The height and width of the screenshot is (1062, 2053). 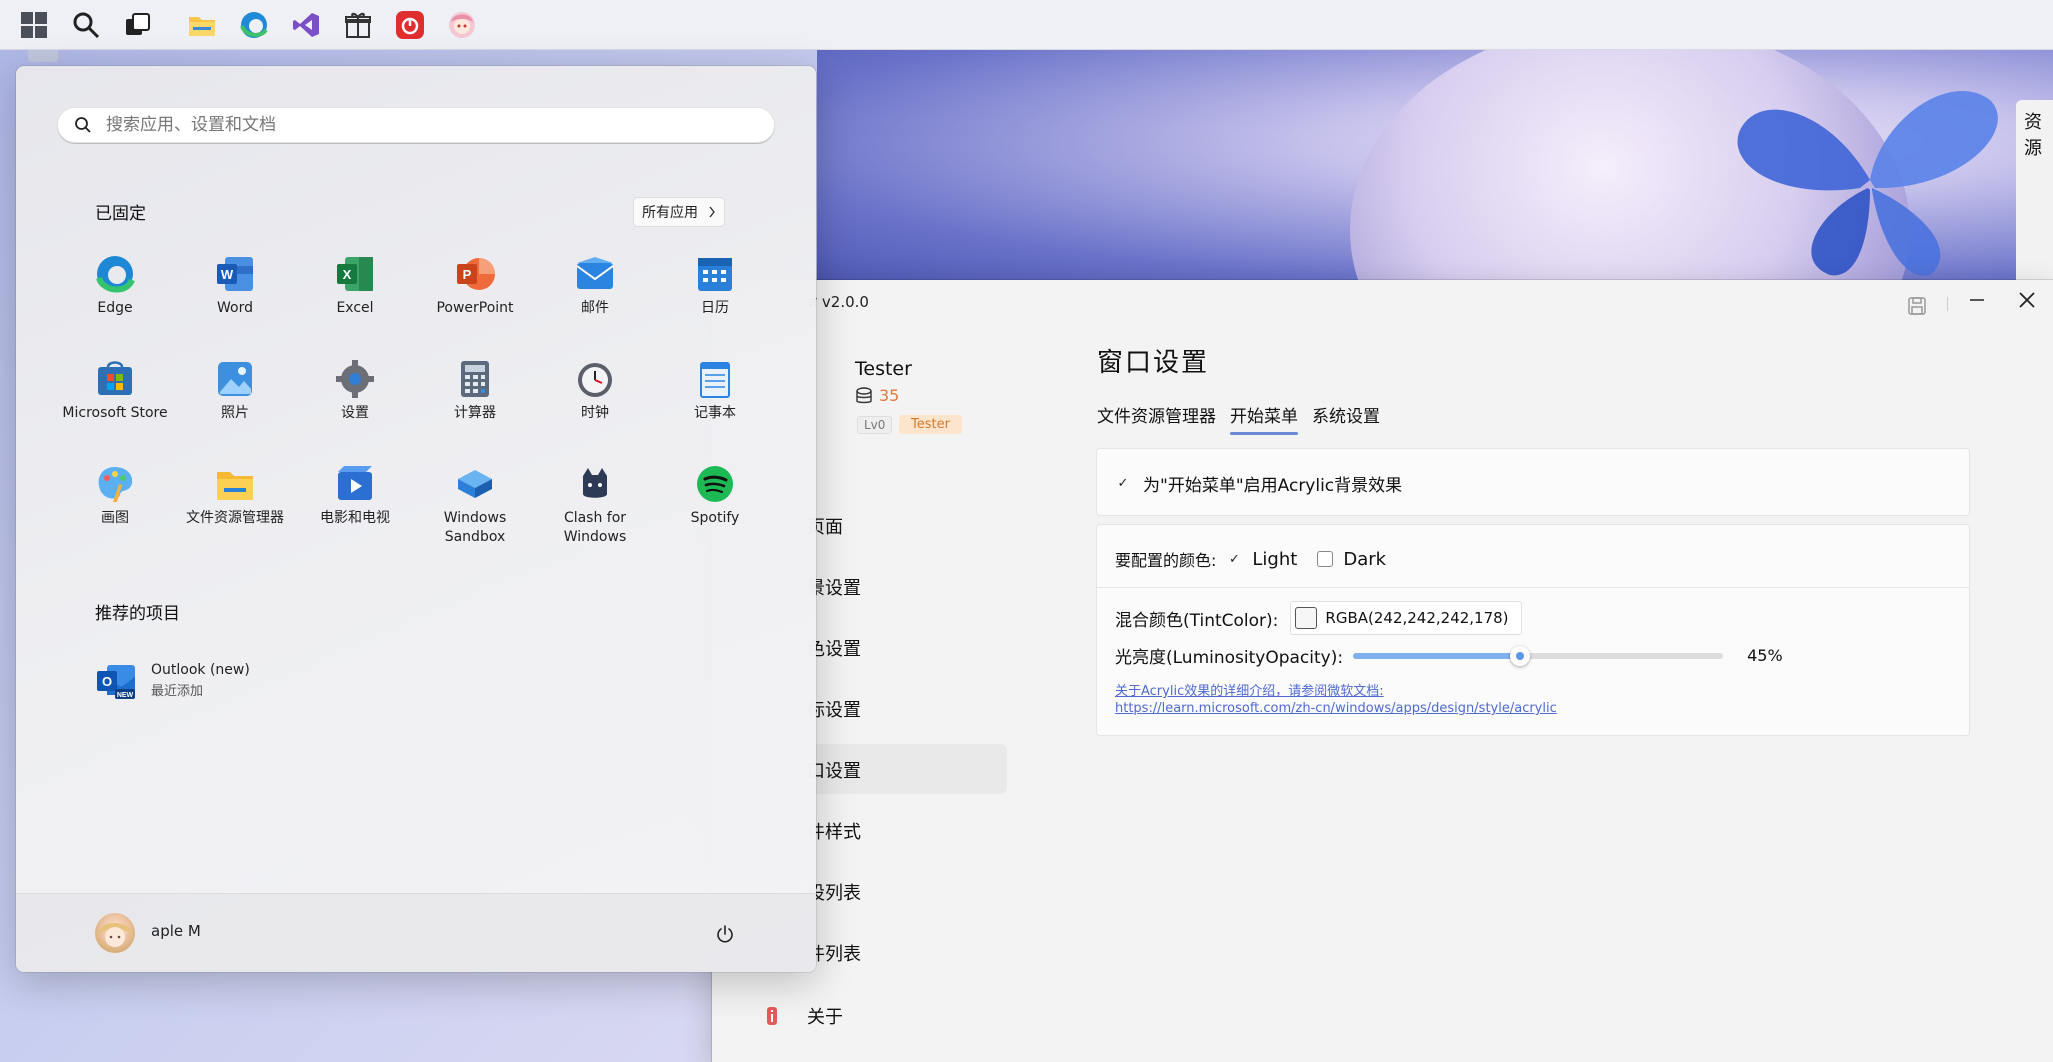 What do you see at coordinates (595, 527) in the screenshot?
I see `app-label: Clash for Windows` at bounding box center [595, 527].